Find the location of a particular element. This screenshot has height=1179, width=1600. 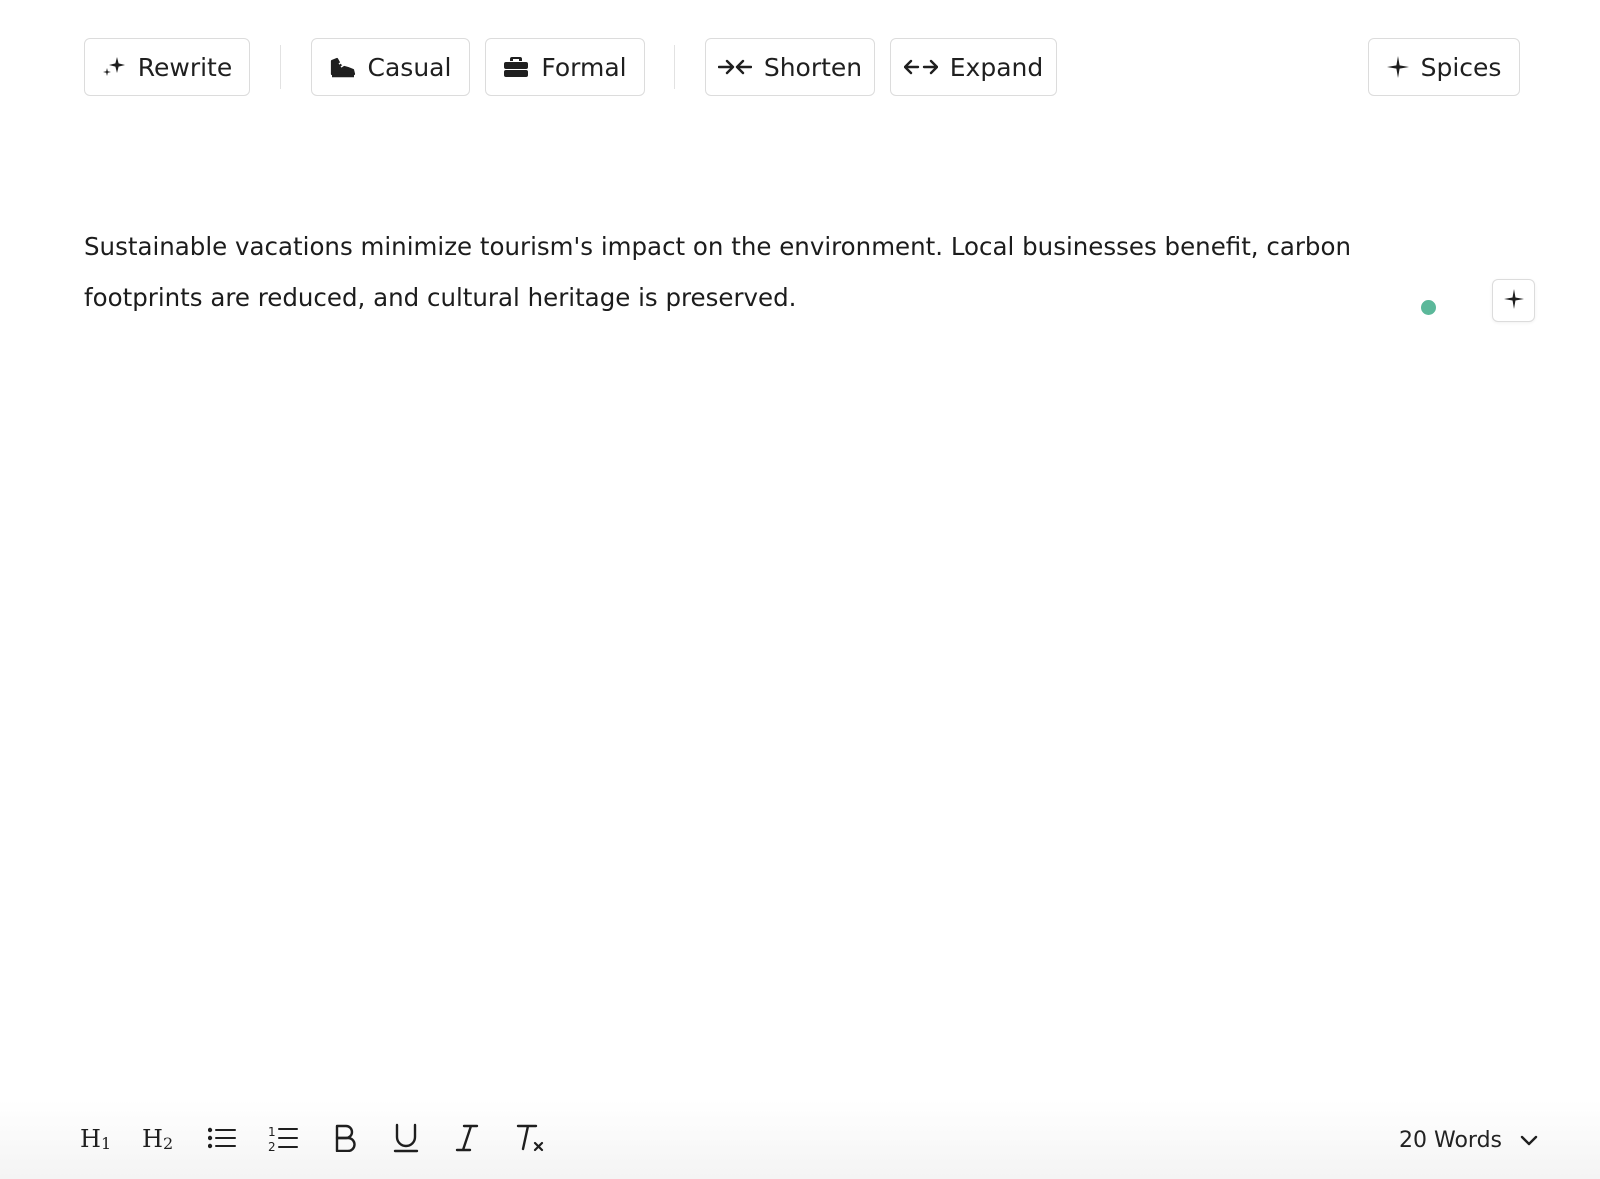

underline-button is located at coordinates (406, 1140).